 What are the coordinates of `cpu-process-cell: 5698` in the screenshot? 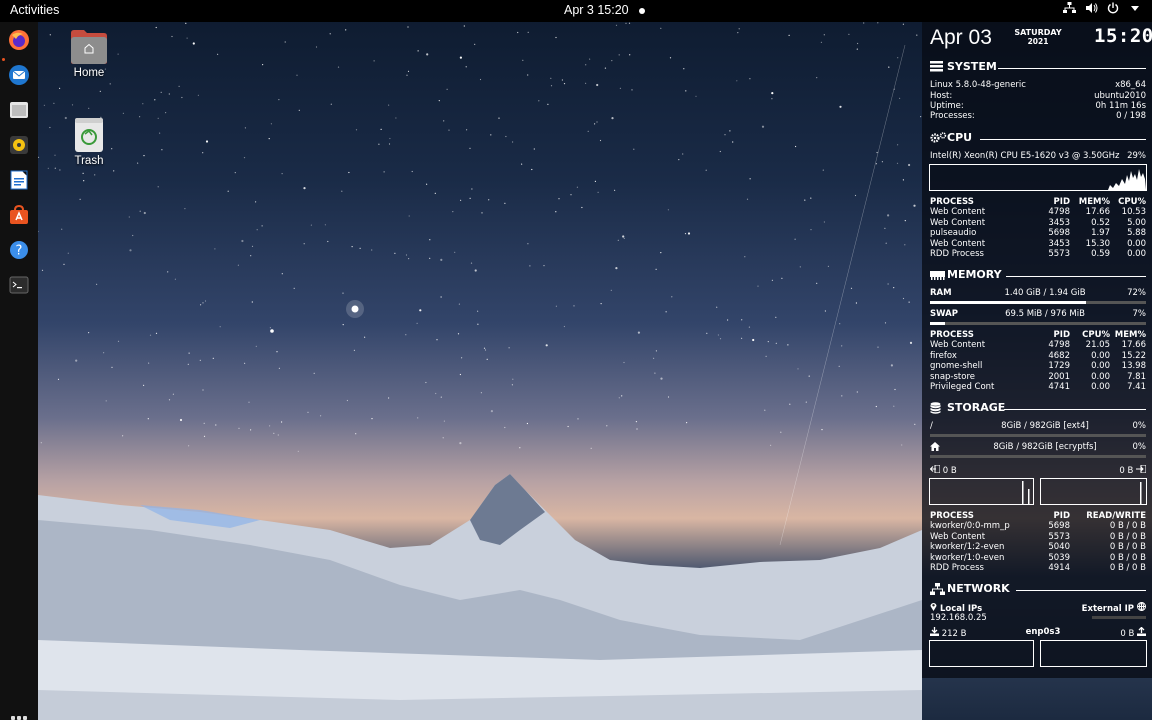 It's located at (1059, 233).